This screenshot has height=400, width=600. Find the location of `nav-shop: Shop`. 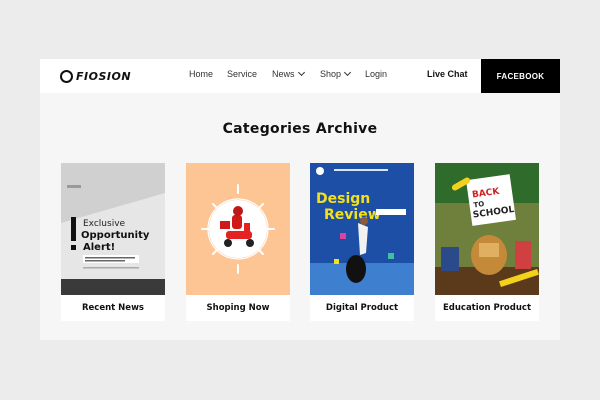

nav-shop: Shop is located at coordinates (336, 73).